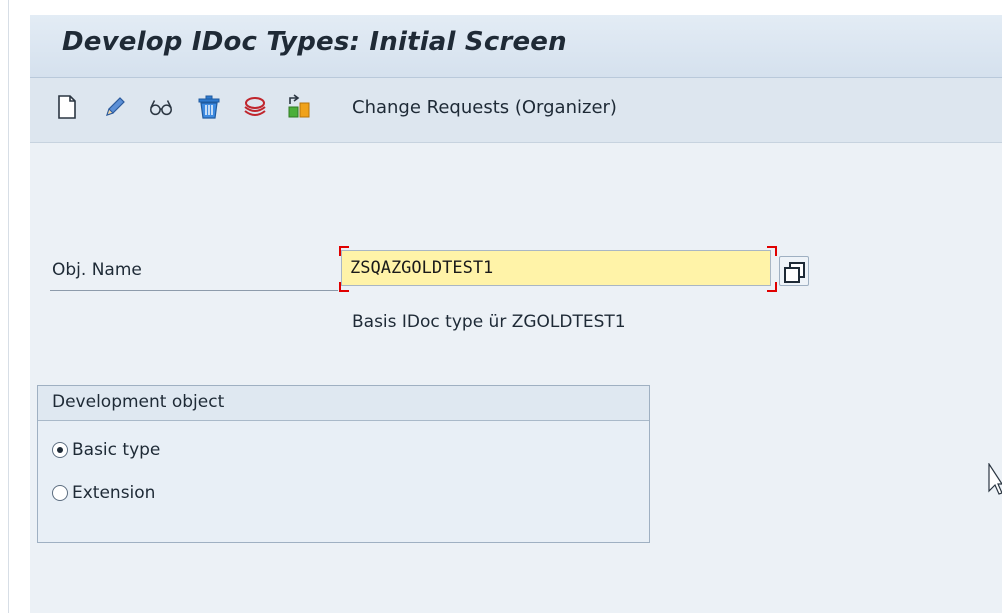 This screenshot has width=1002, height=613. I want to click on page-title: Develop IDoc Types: Initial Screen, so click(314, 42).